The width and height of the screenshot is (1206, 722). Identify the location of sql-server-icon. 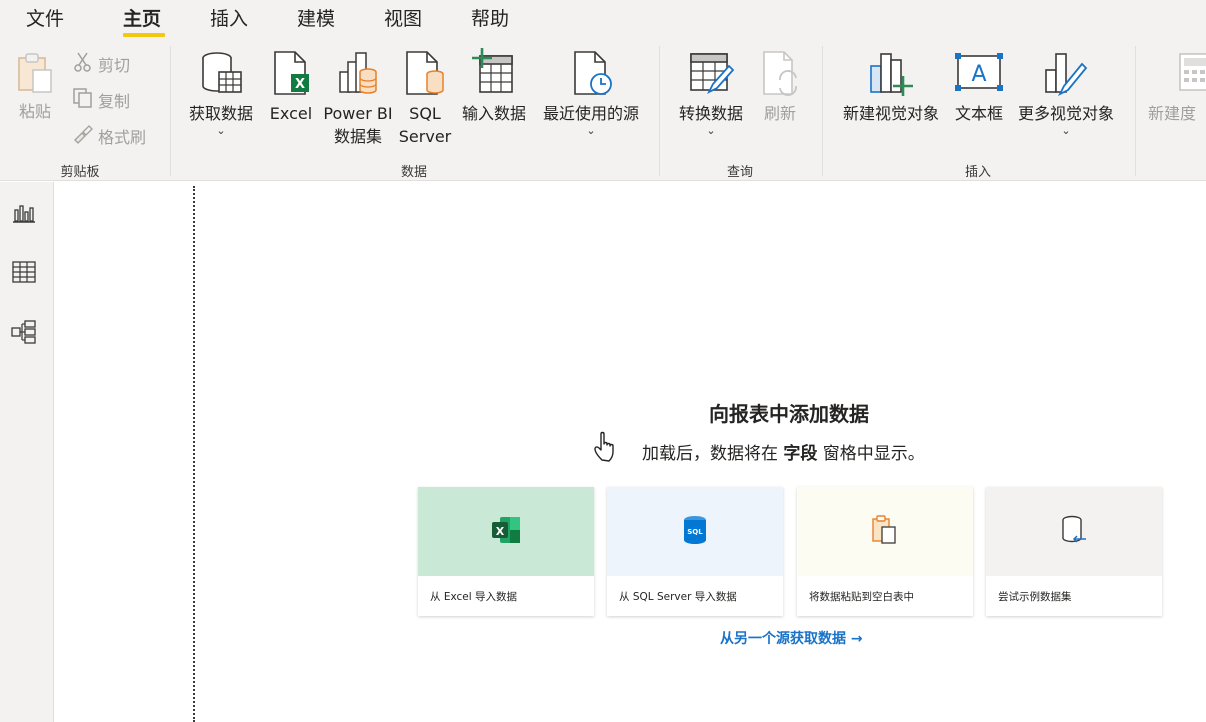
(425, 76).